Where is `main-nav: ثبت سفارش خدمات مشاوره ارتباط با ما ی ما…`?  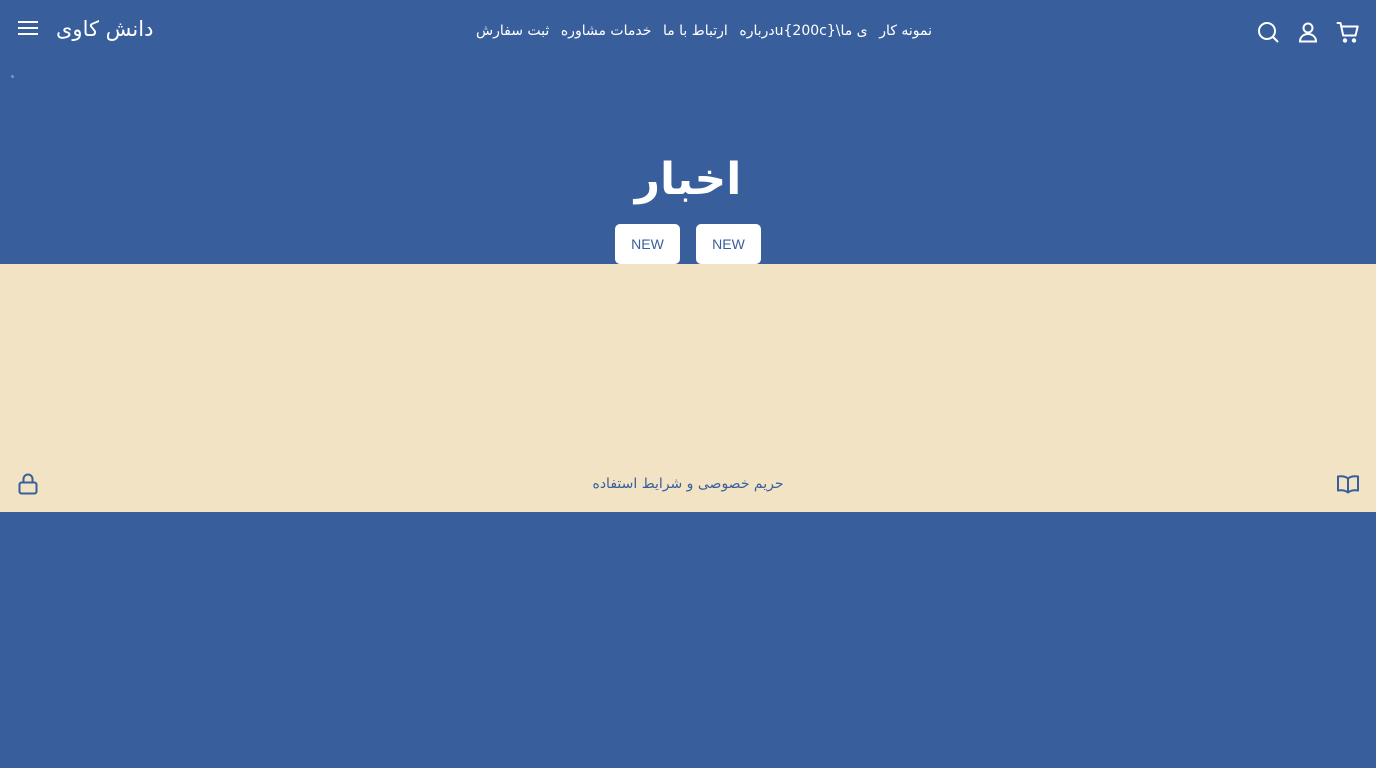
main-nav: ثبت سفارش خدمات مشاوره ارتباط با ما ی ما… is located at coordinates (704, 31).